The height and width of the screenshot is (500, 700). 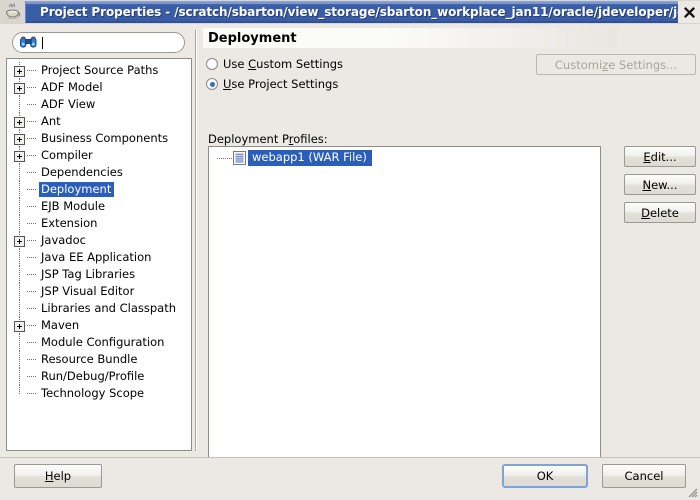 I want to click on page-header: Deployment, so click(x=410, y=38).